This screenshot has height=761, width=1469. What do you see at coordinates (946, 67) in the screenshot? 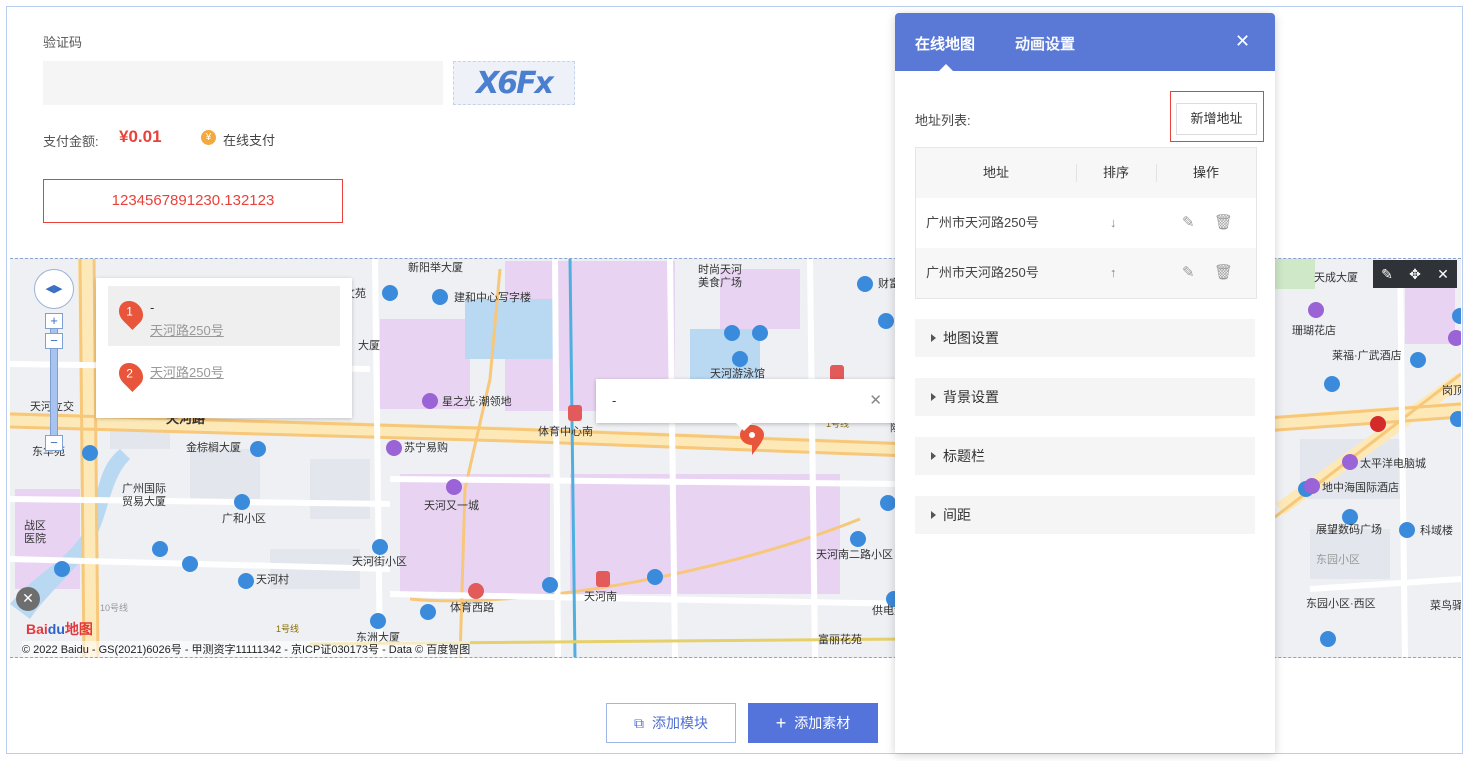
I see `active-tab-indicator` at bounding box center [946, 67].